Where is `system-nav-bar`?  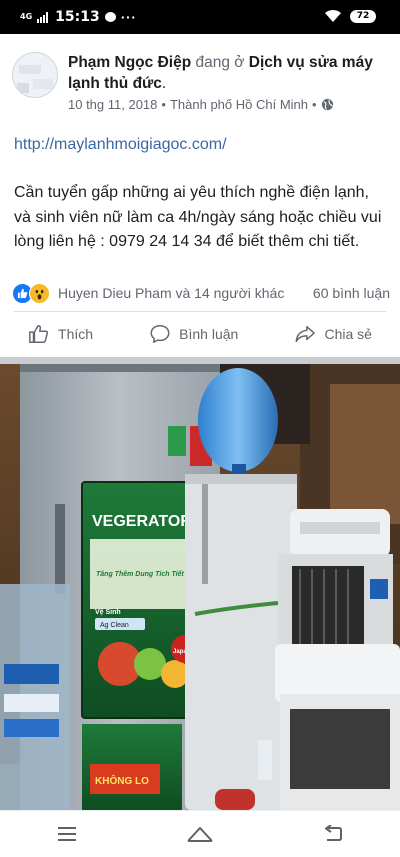 system-nav-bar is located at coordinates (200, 833).